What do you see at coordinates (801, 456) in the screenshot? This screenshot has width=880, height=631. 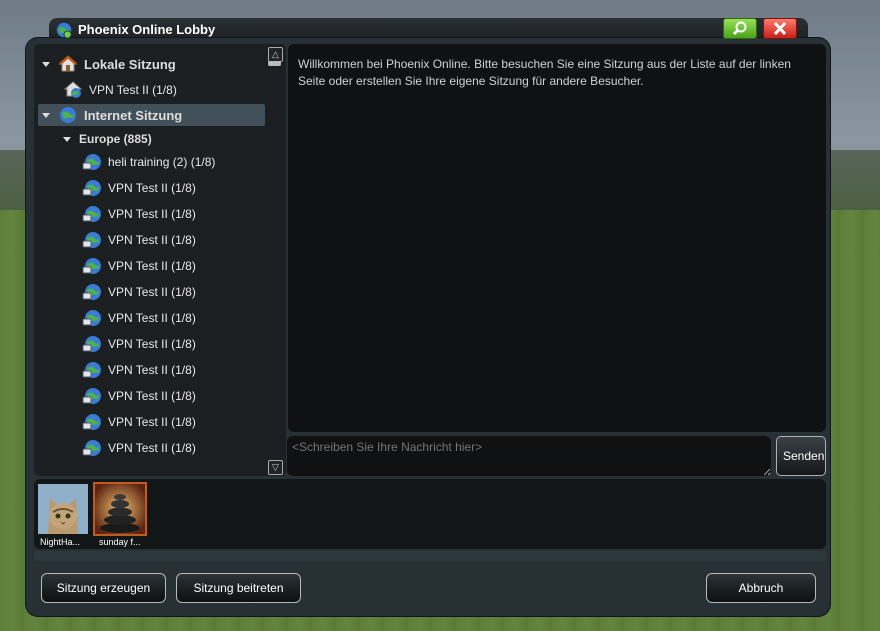 I see `send-button: Senden` at bounding box center [801, 456].